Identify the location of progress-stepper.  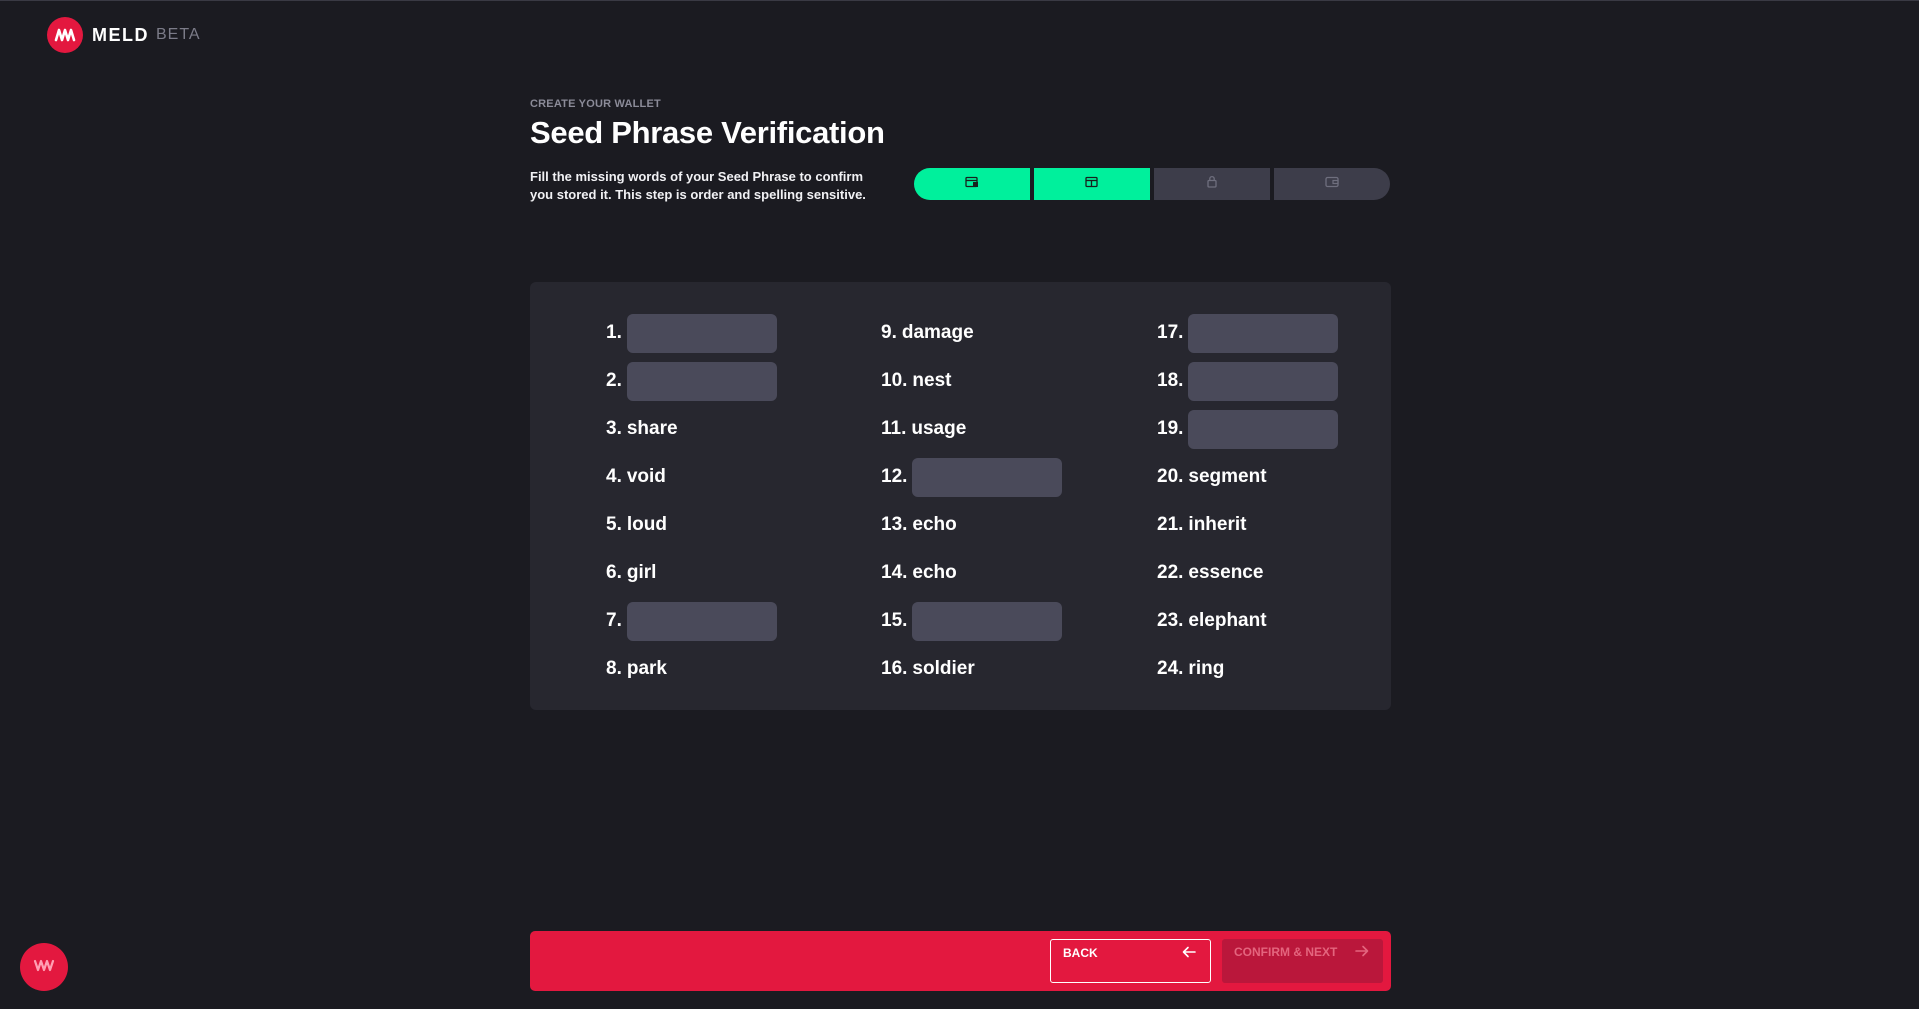
(1152, 184).